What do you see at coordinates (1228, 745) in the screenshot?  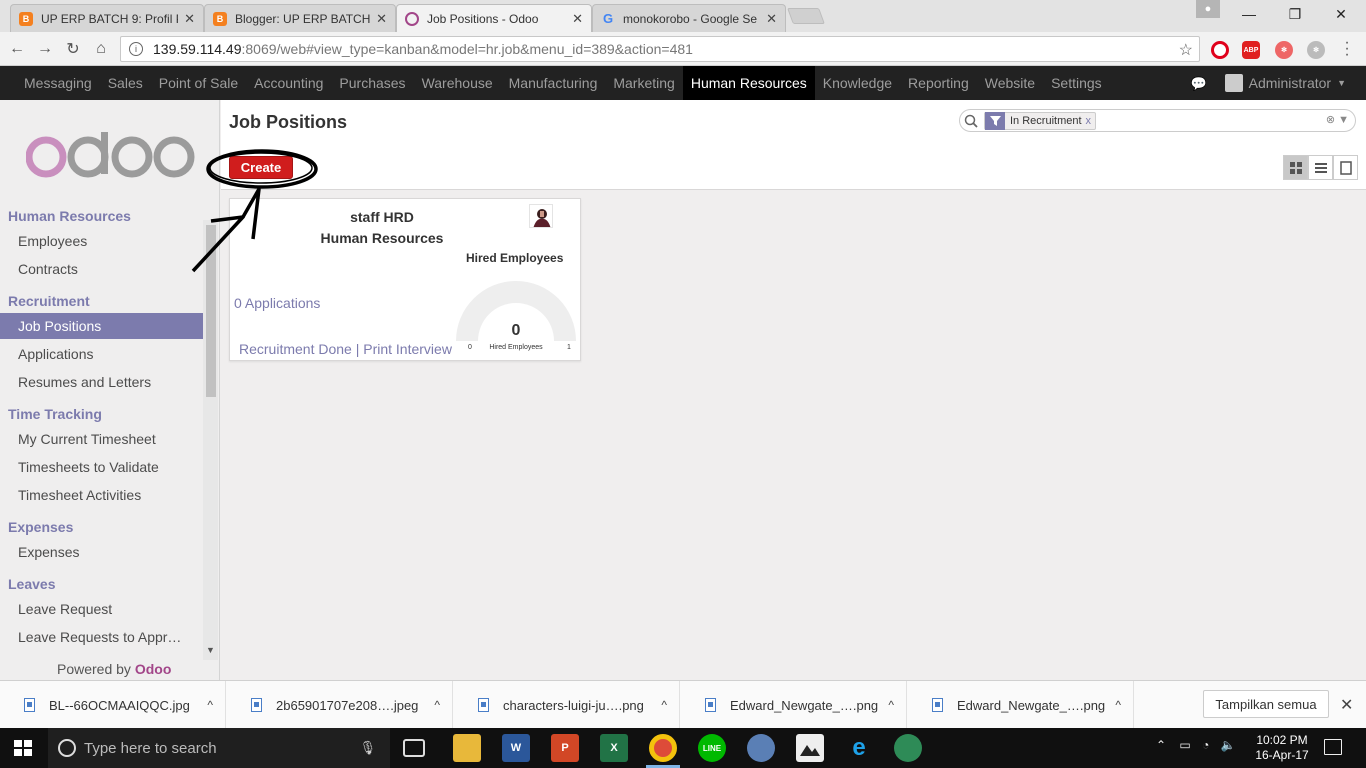 I see `volume-icon: 🔈` at bounding box center [1228, 745].